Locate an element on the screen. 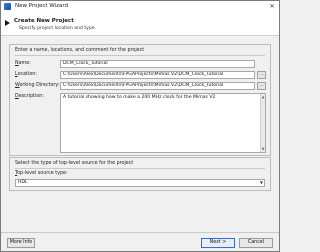  scroll-down-icon: ▼ is located at coordinates (263, 149).